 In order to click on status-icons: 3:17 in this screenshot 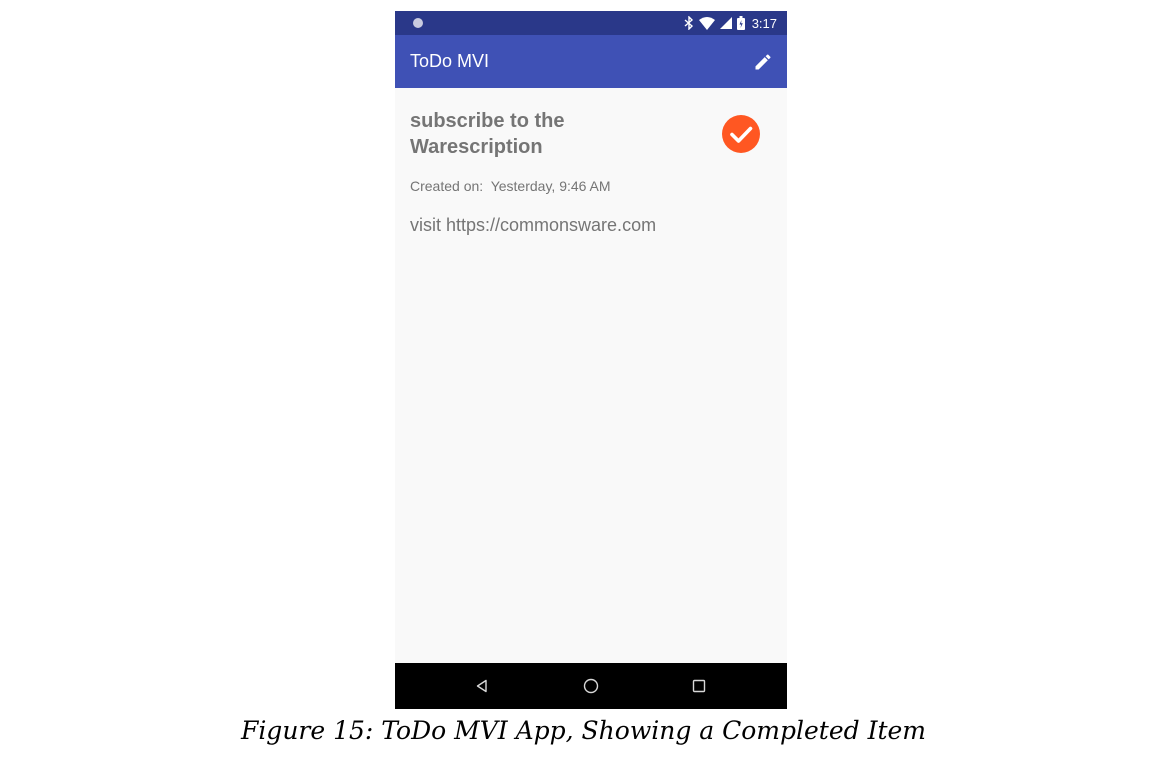, I will do `click(730, 23)`.